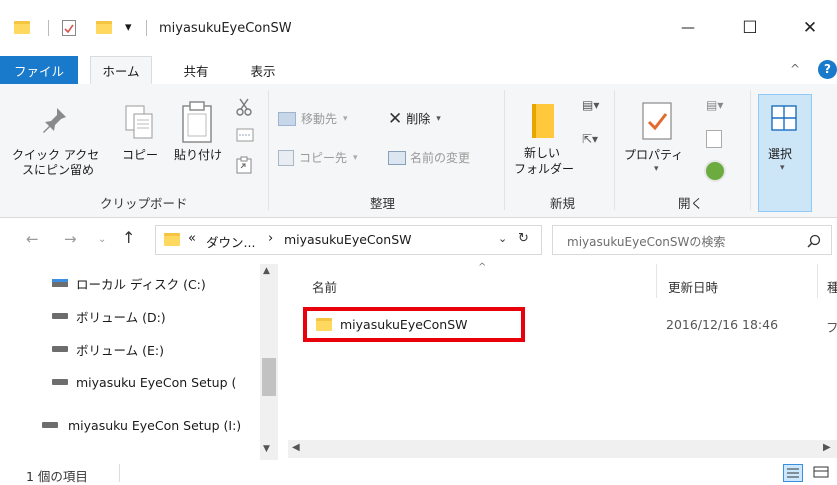 This screenshot has width=837, height=485. What do you see at coordinates (244, 107) in the screenshot?
I see `cut-icon` at bounding box center [244, 107].